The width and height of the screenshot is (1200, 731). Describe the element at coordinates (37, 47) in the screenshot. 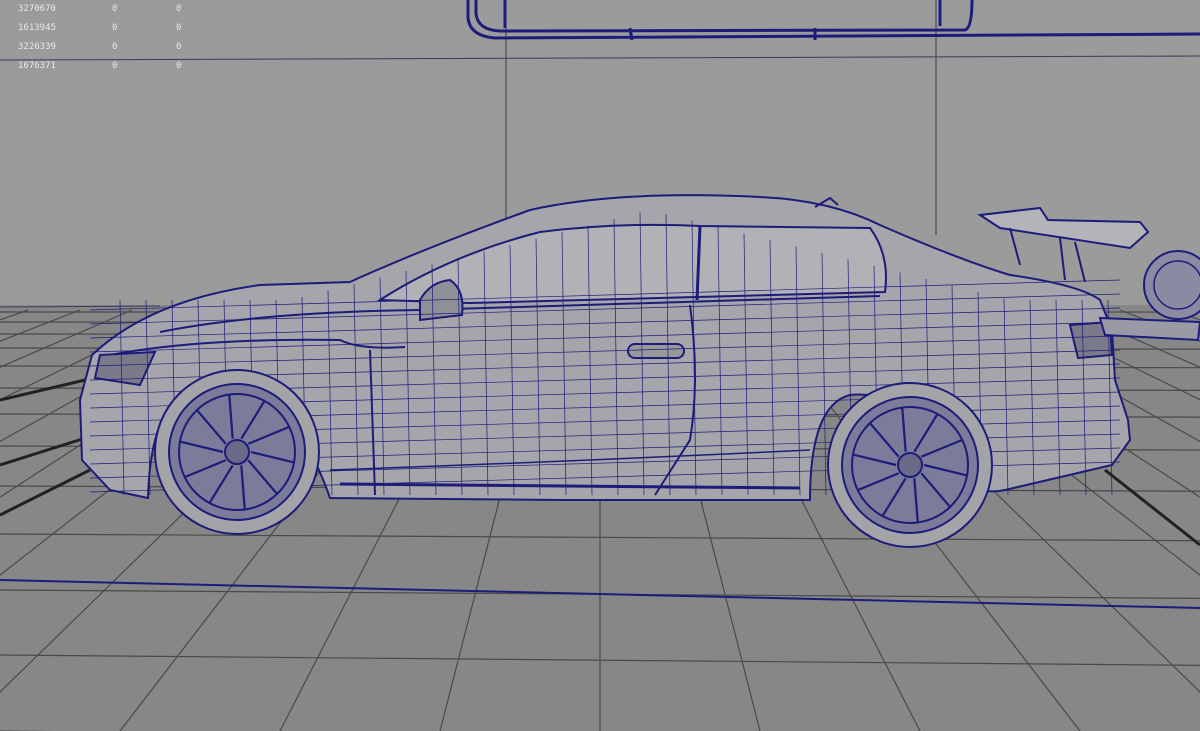

I see `hud-value: 3226339` at that location.